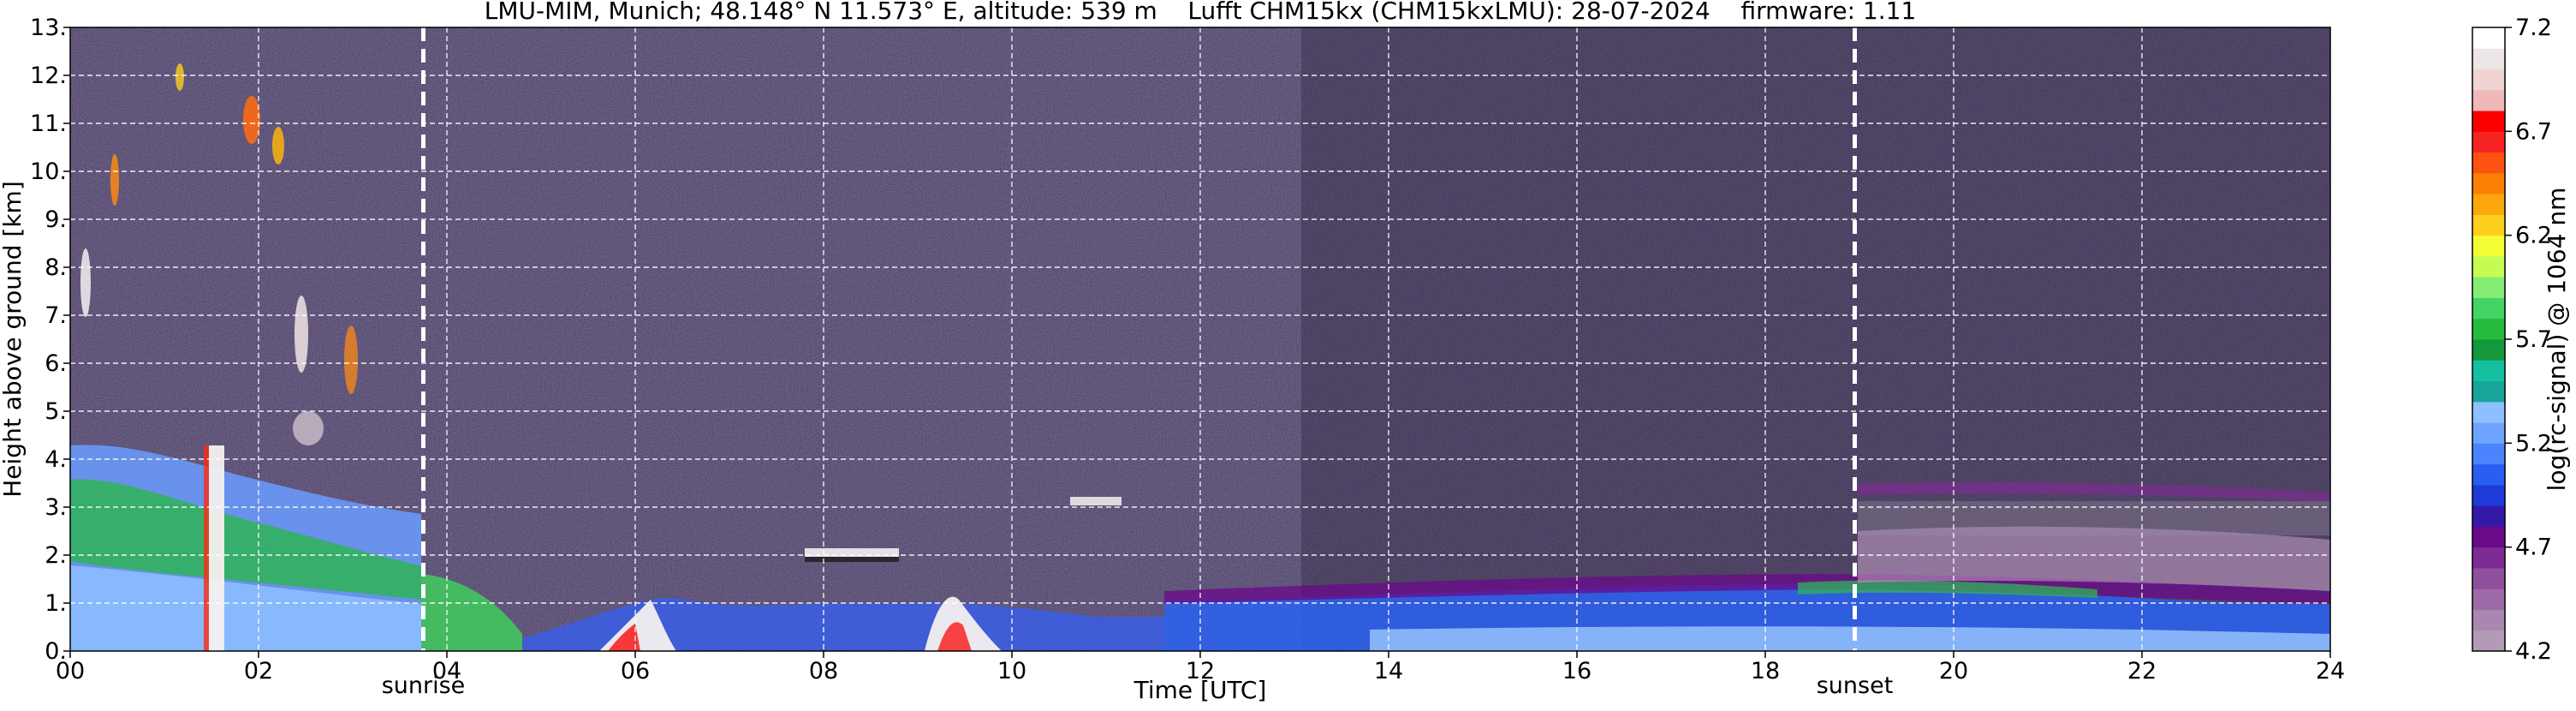  What do you see at coordinates (2534, 548) in the screenshot?
I see `colorbar-tick-label: 4.7` at bounding box center [2534, 548].